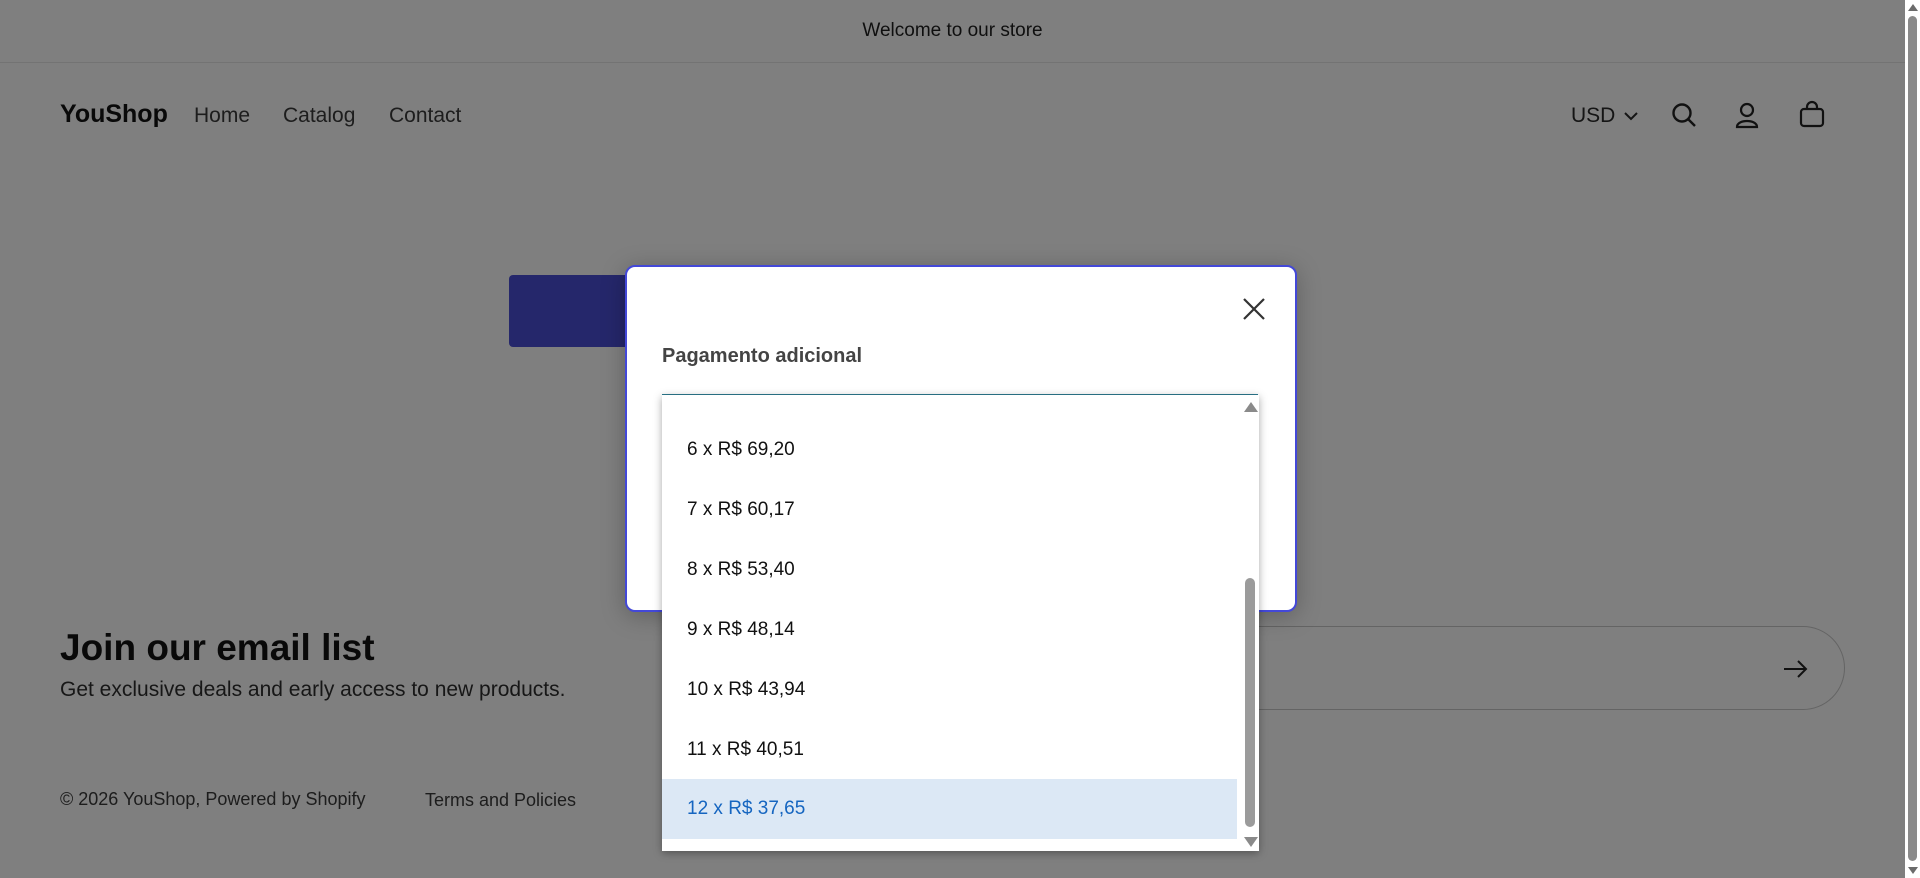  What do you see at coordinates (949, 690) in the screenshot?
I see `installment-option: 10 x R$ 43,94` at bounding box center [949, 690].